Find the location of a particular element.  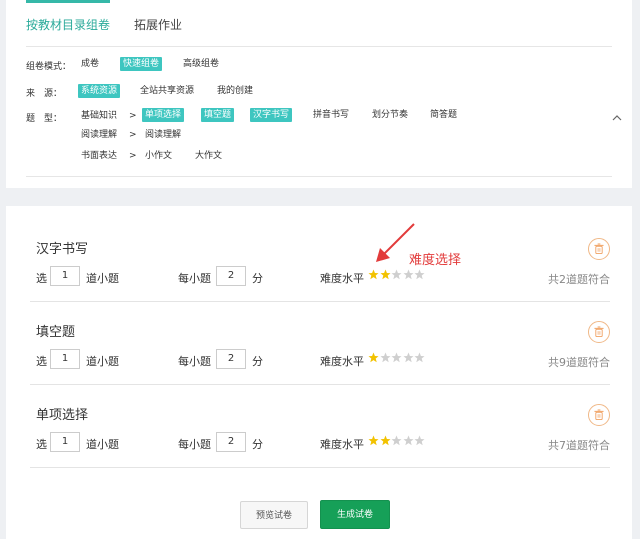

tab-divider is located at coordinates (319, 46).